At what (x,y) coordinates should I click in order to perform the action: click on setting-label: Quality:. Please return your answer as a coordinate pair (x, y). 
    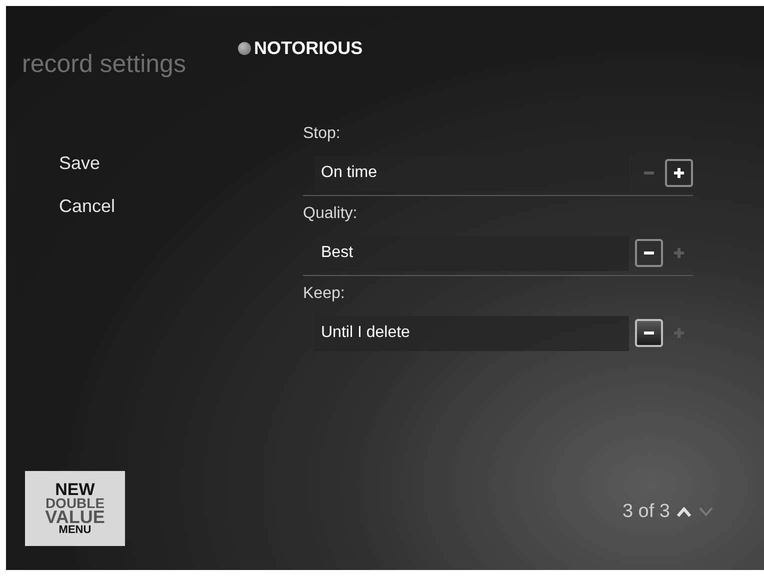
    Looking at the image, I should click on (330, 214).